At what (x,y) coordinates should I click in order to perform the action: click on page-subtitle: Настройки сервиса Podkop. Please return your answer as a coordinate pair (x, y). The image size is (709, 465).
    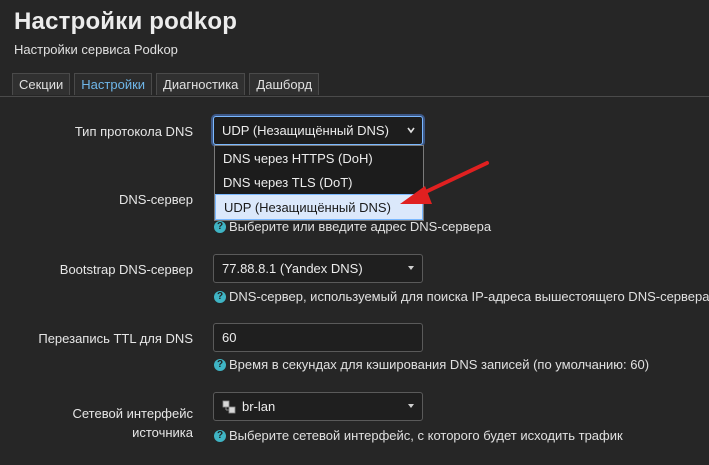
    Looking at the image, I should click on (96, 49).